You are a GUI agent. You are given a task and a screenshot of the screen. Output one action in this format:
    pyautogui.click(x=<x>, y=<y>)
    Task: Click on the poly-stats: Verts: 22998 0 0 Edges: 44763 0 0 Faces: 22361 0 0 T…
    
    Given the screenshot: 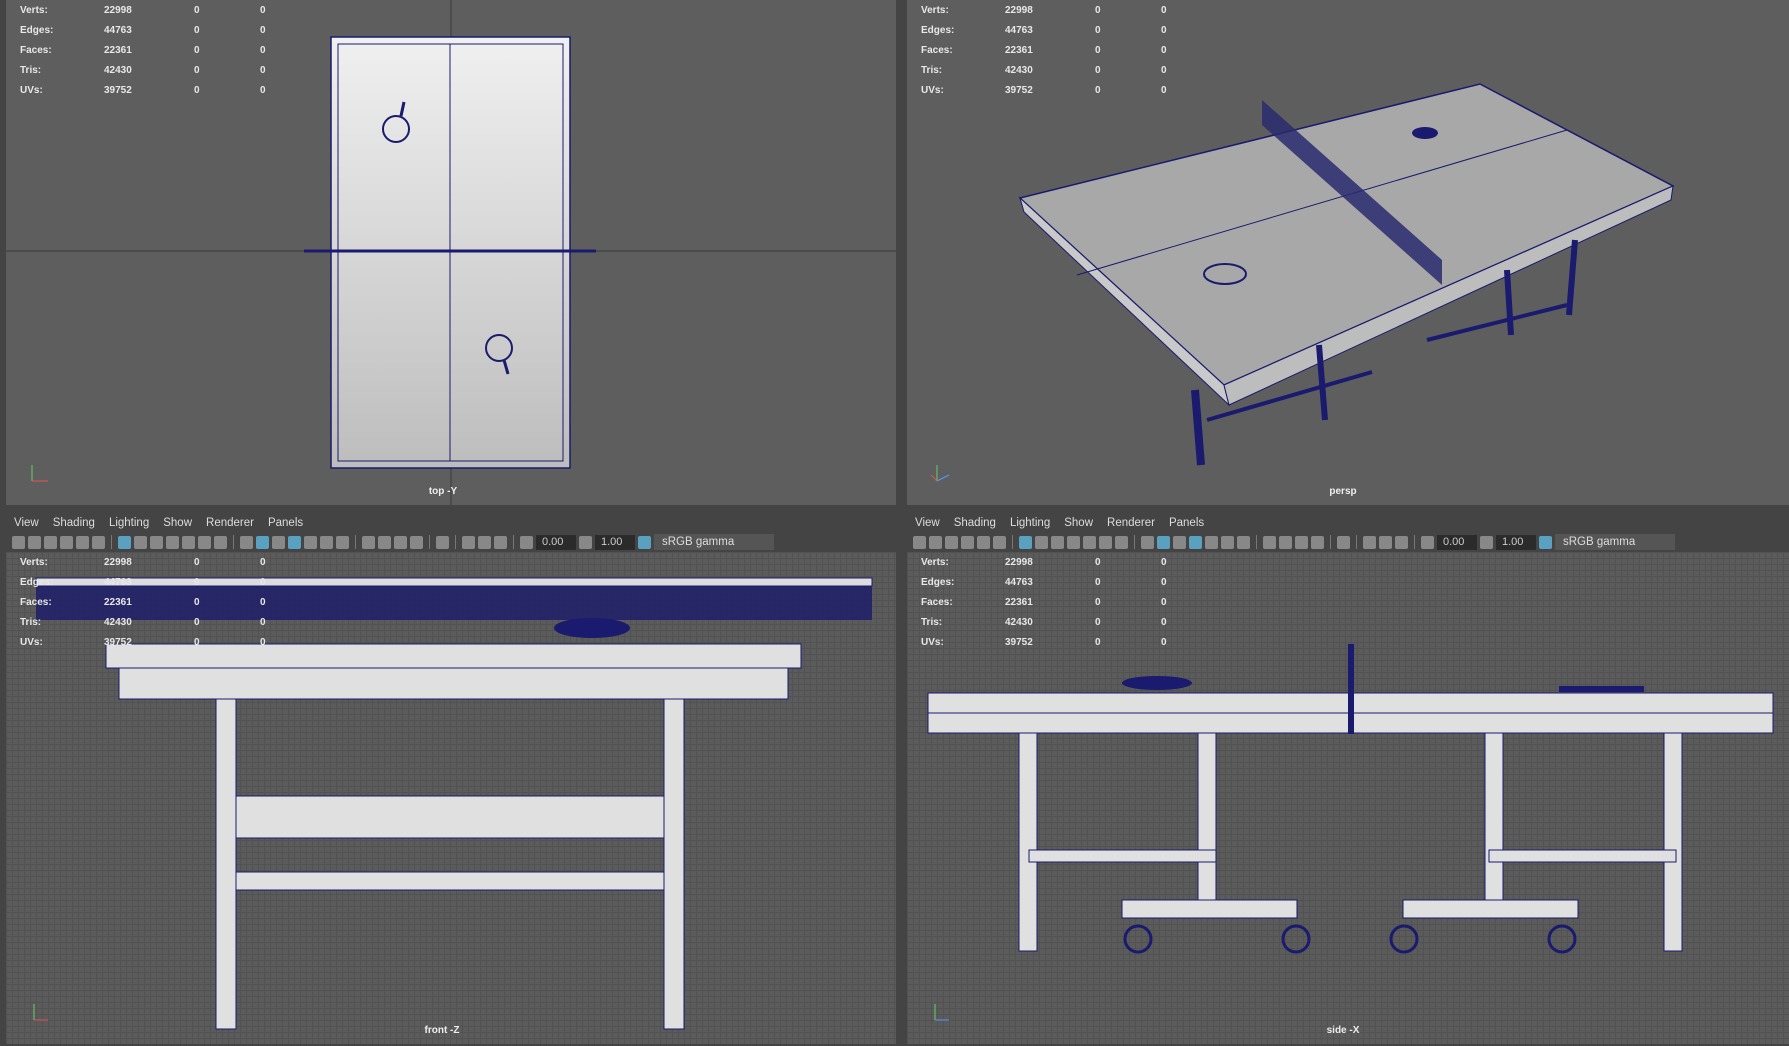 What is the action you would take?
    pyautogui.click(x=1074, y=50)
    